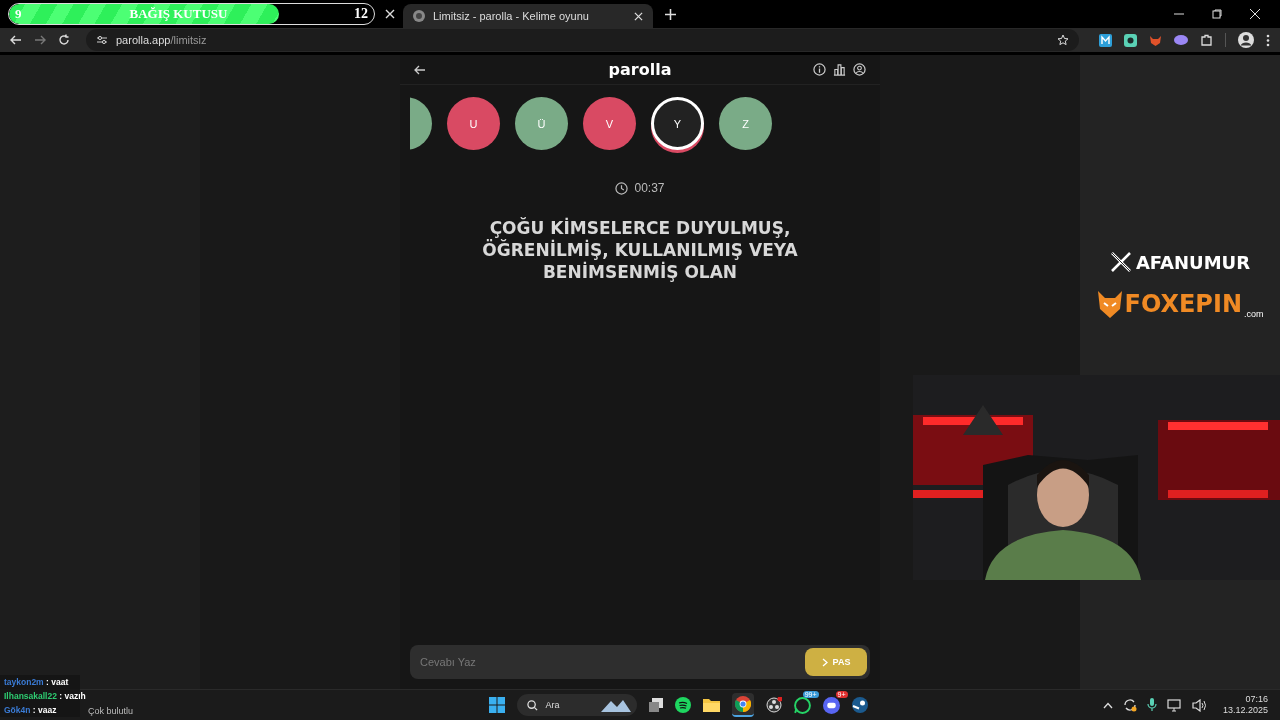 This screenshot has height=720, width=1280. What do you see at coordinates (682, 705) in the screenshot?
I see `music-app-icon` at bounding box center [682, 705].